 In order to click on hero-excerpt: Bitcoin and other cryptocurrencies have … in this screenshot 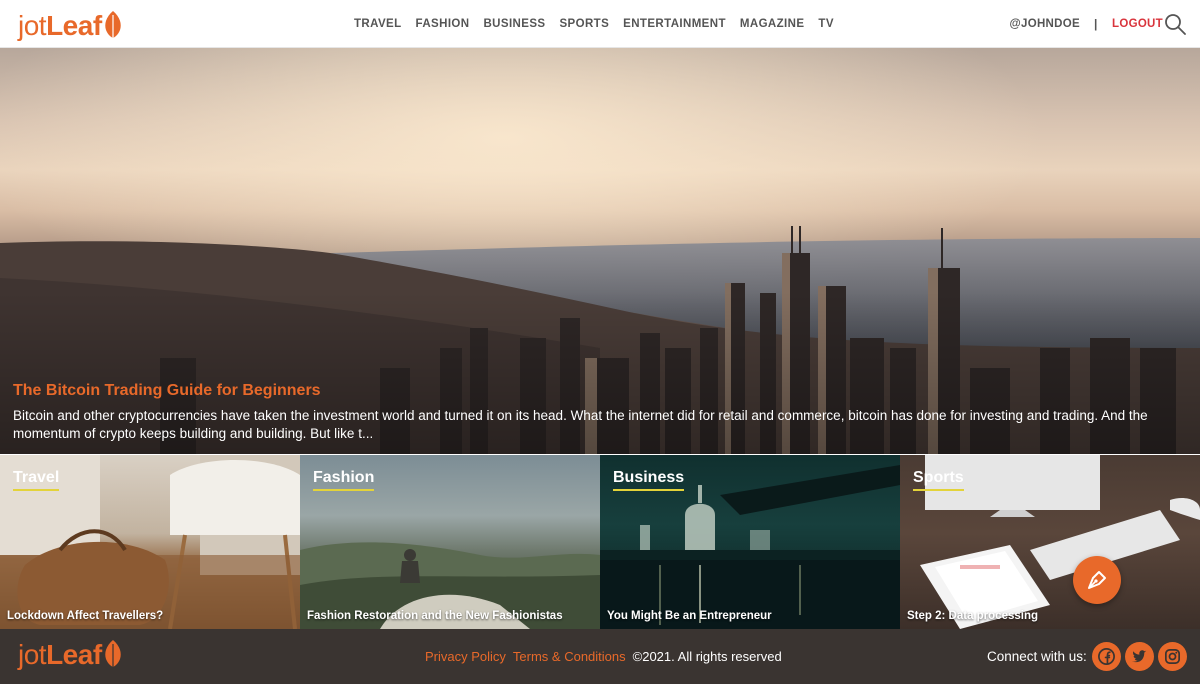, I will do `click(580, 424)`.